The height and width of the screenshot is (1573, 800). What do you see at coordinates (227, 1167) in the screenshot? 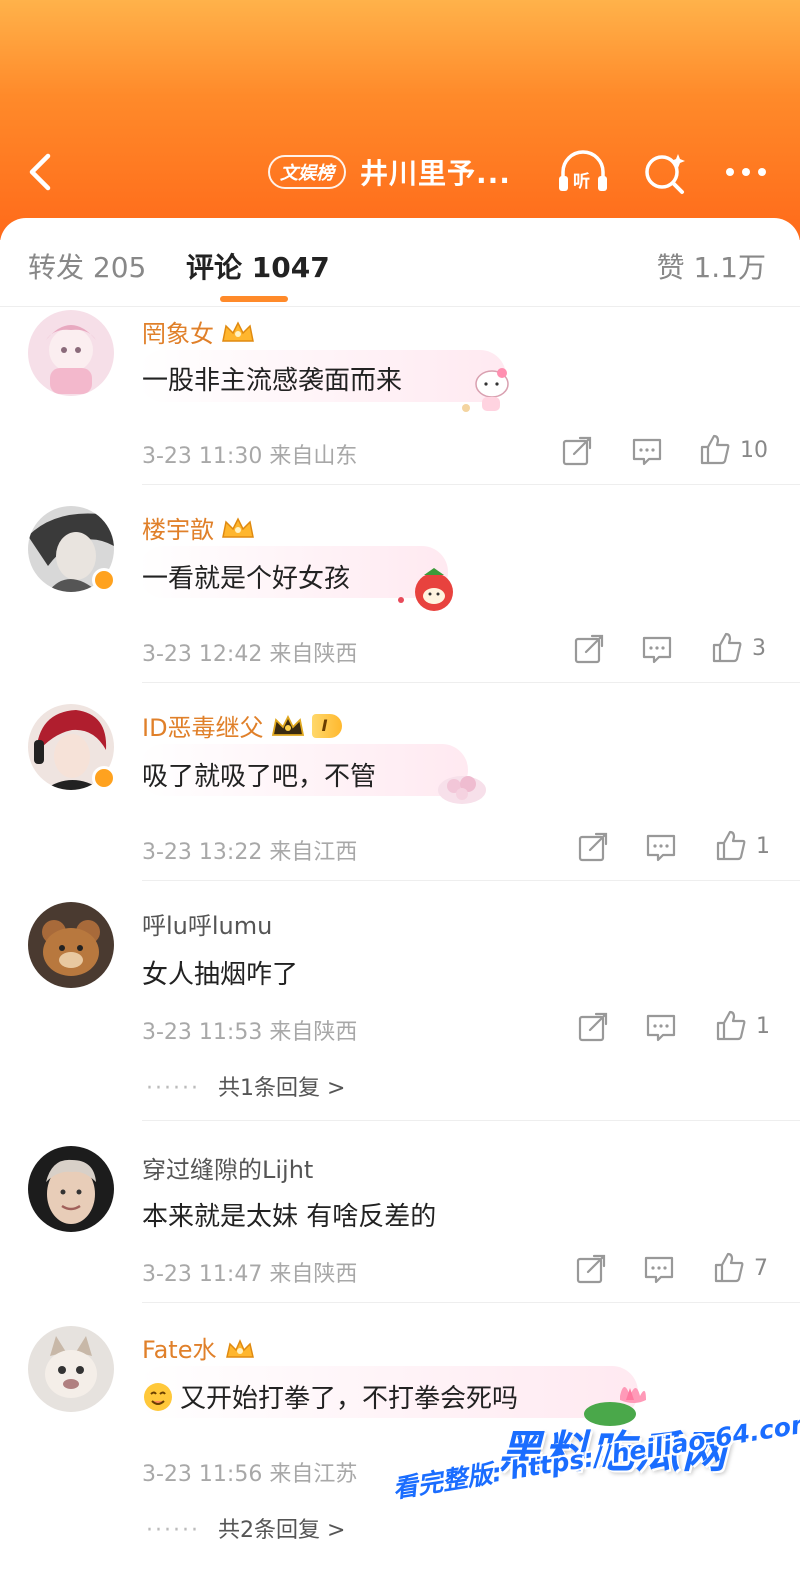
I see `username: 穿过缝隙的Lijht` at bounding box center [227, 1167].